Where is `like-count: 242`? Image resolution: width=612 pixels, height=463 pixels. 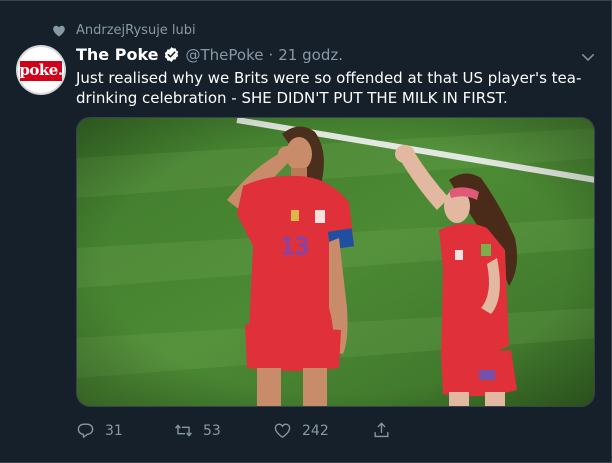
like-count: 242 is located at coordinates (315, 430).